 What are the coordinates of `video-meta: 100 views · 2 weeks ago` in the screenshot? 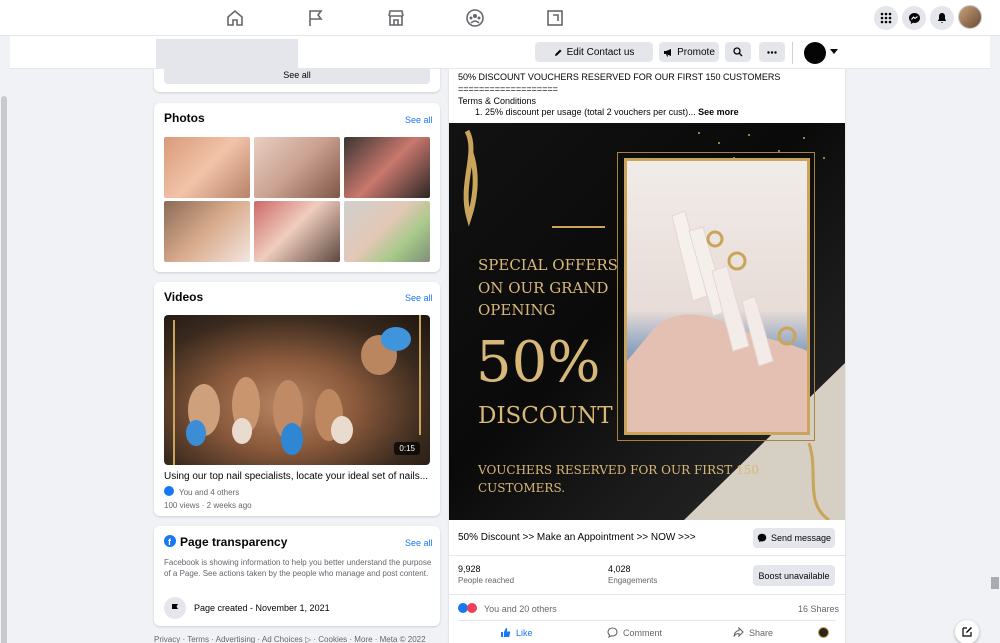 It's located at (208, 505).